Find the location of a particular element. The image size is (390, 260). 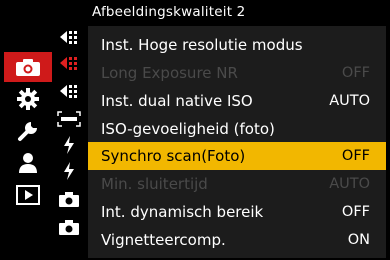

subtab-focus is located at coordinates (69, 119).